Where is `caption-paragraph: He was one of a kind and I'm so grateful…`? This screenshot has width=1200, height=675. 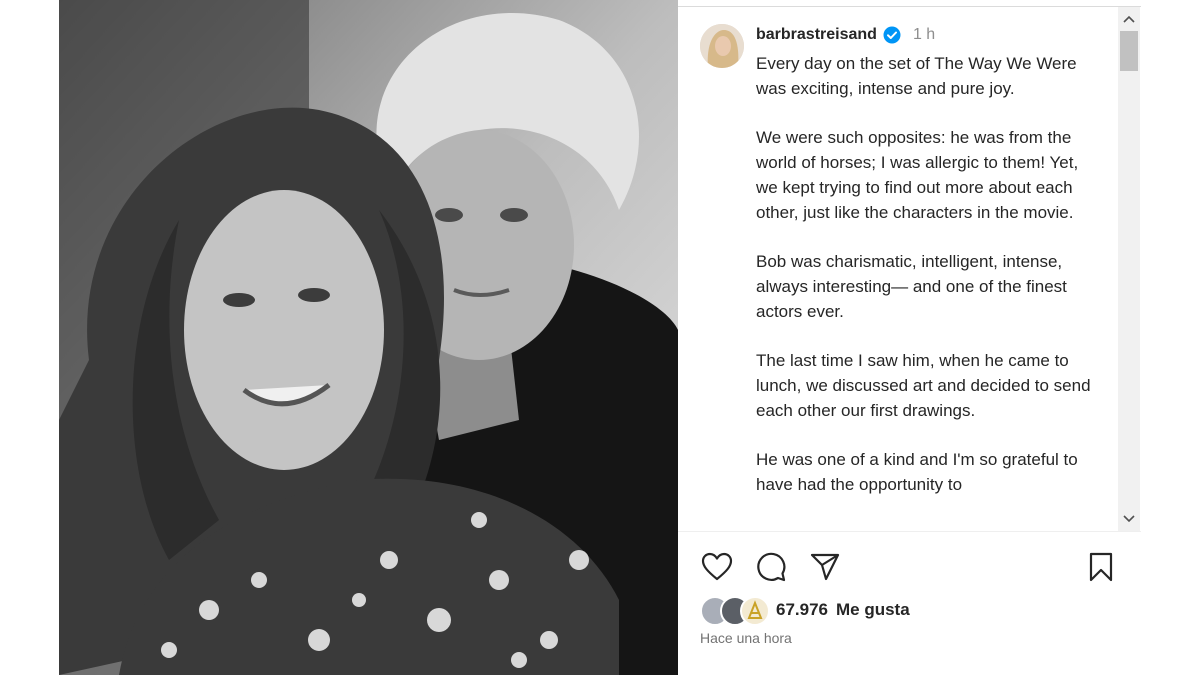 caption-paragraph: He was one of a kind and I'm so grateful… is located at coordinates (917, 472).